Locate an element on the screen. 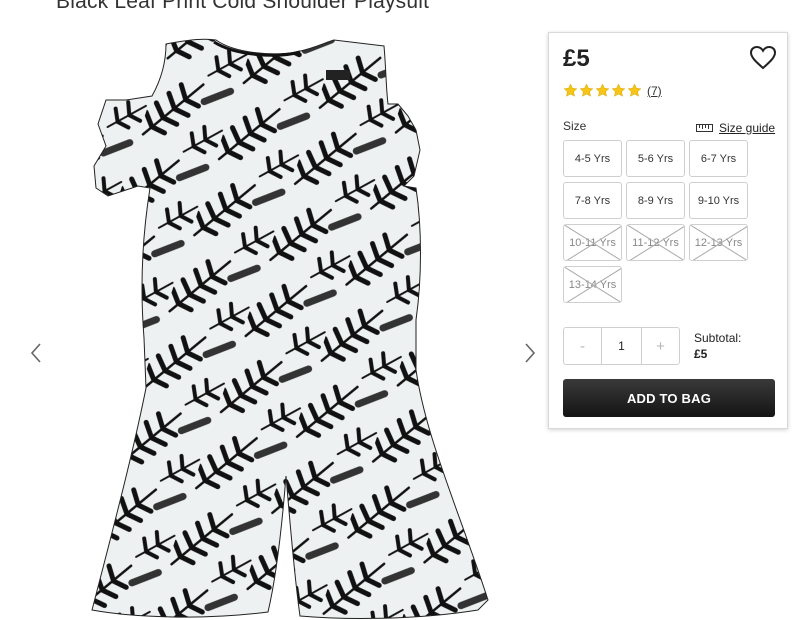 This screenshot has height=620, width=802. size-option-label: 11-12 Yrs is located at coordinates (655, 242).